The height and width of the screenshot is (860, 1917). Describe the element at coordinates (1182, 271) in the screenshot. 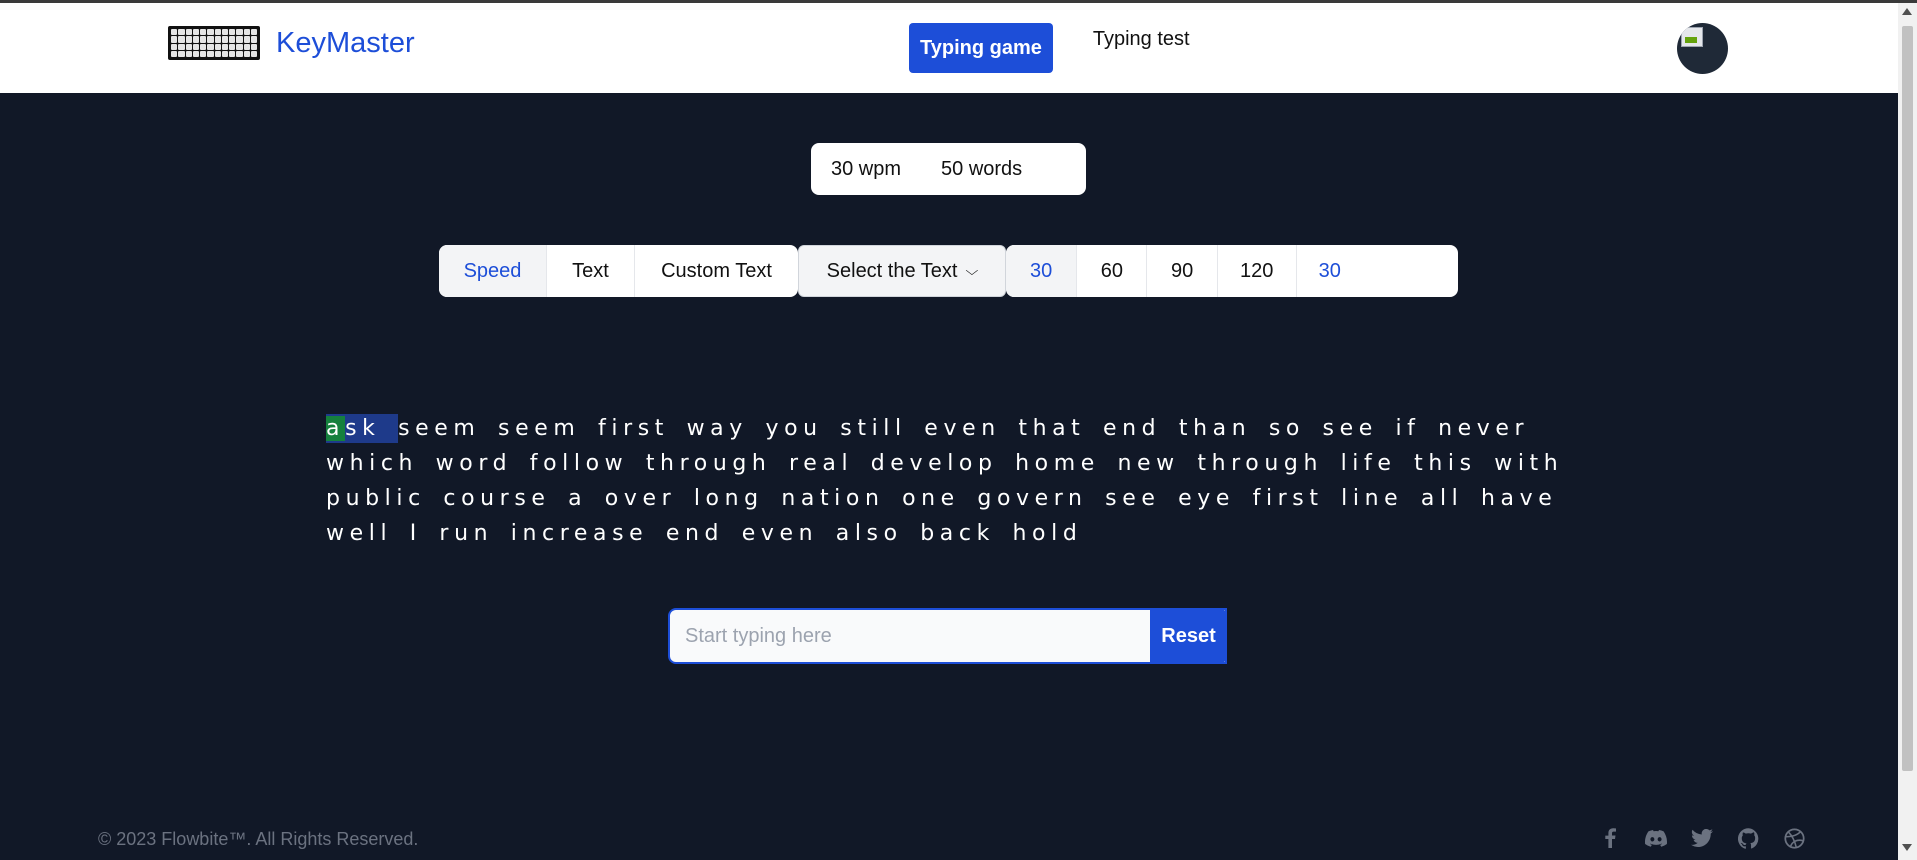

I see `duration-90: 90` at that location.